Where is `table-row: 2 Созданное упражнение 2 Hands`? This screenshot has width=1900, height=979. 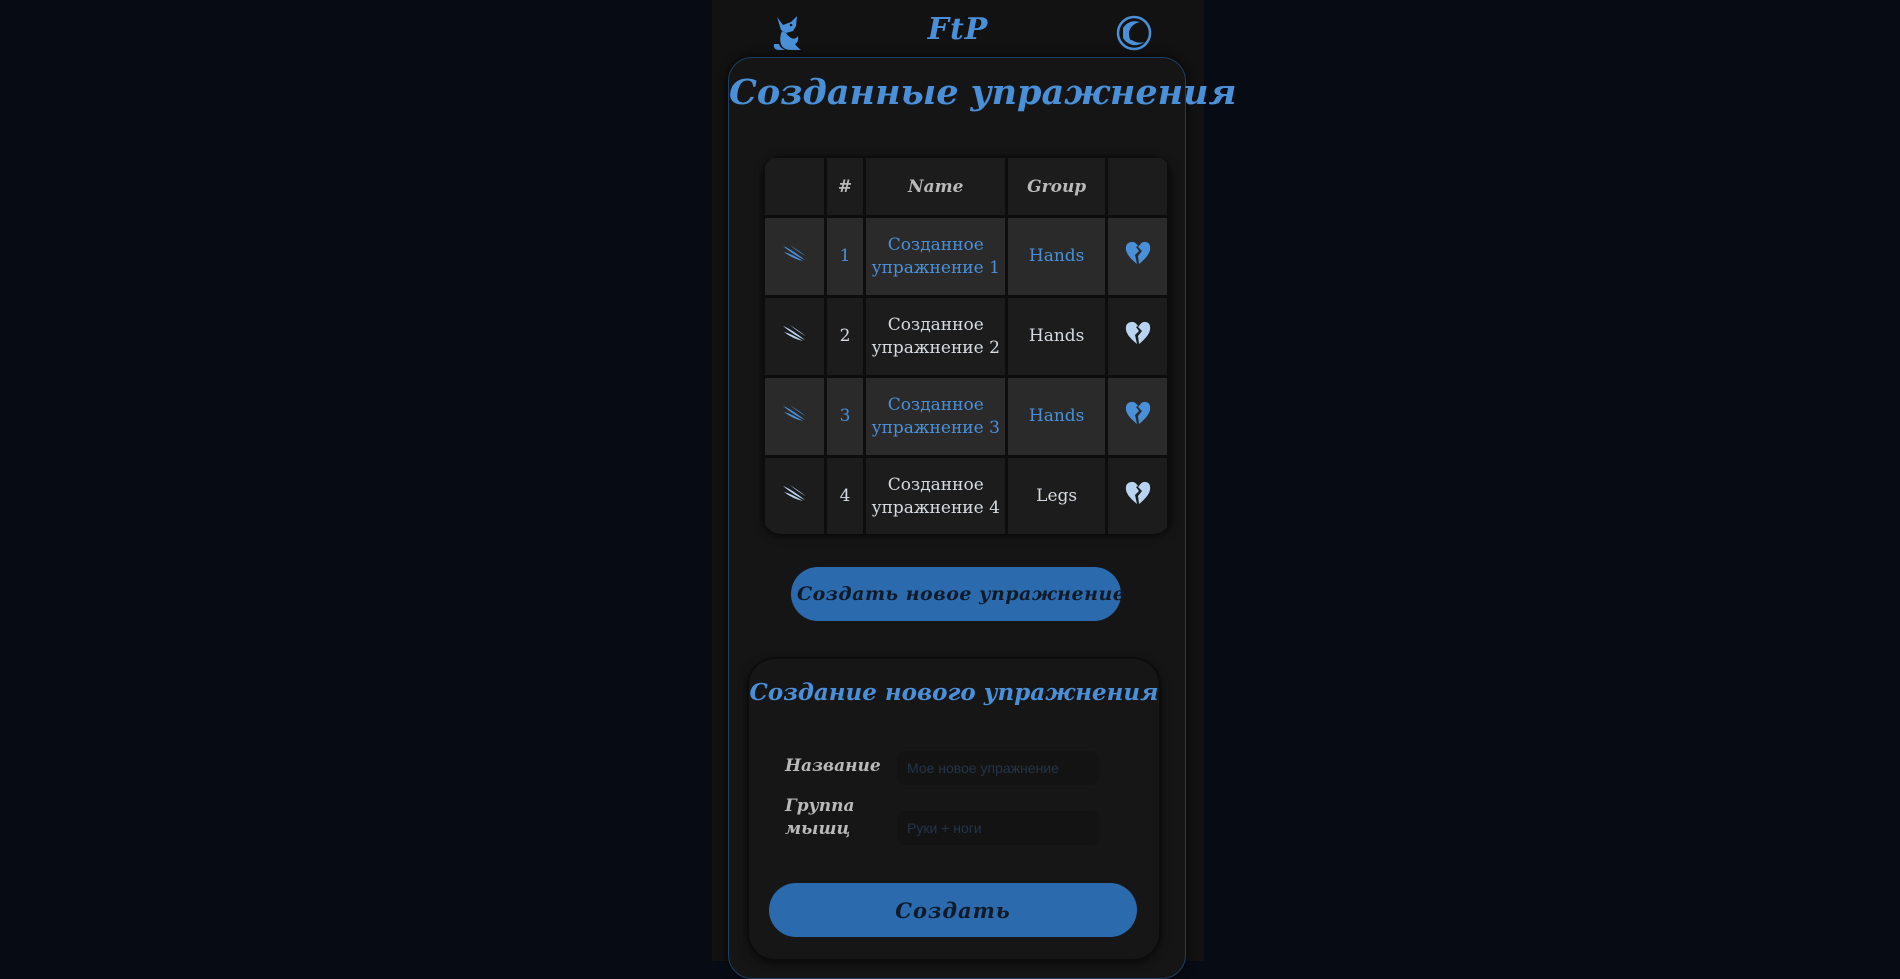 table-row: 2 Созданное упражнение 2 Hands is located at coordinates (966, 336).